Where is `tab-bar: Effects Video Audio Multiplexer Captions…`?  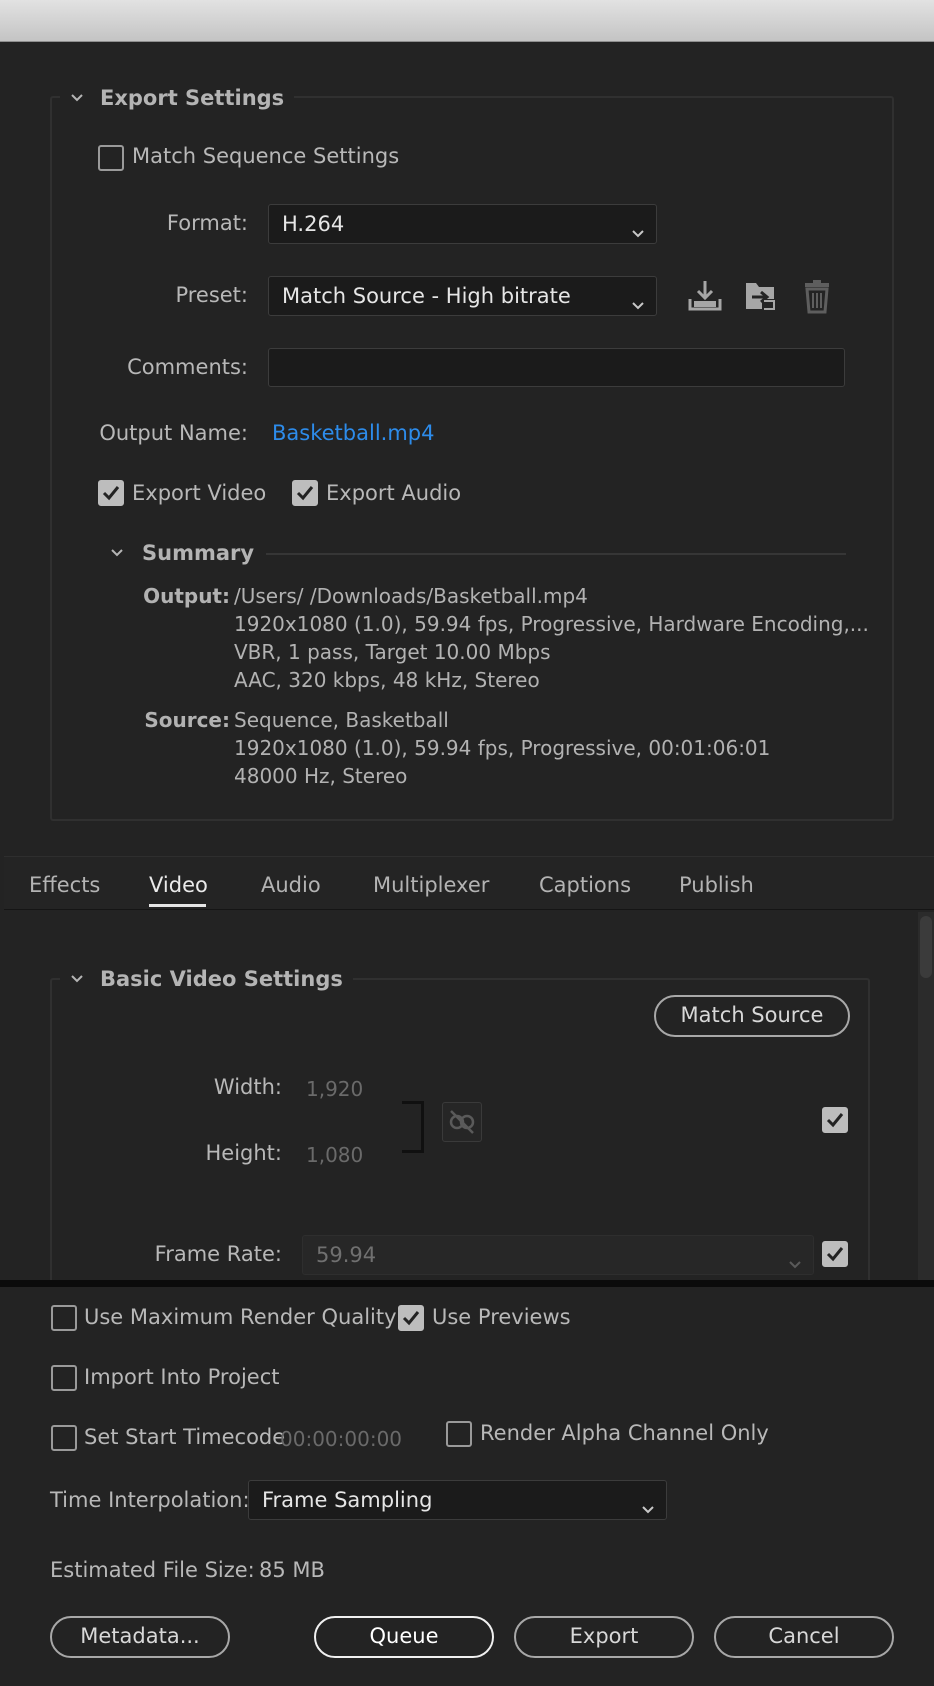 tab-bar: Effects Video Audio Multiplexer Captions… is located at coordinates (469, 883).